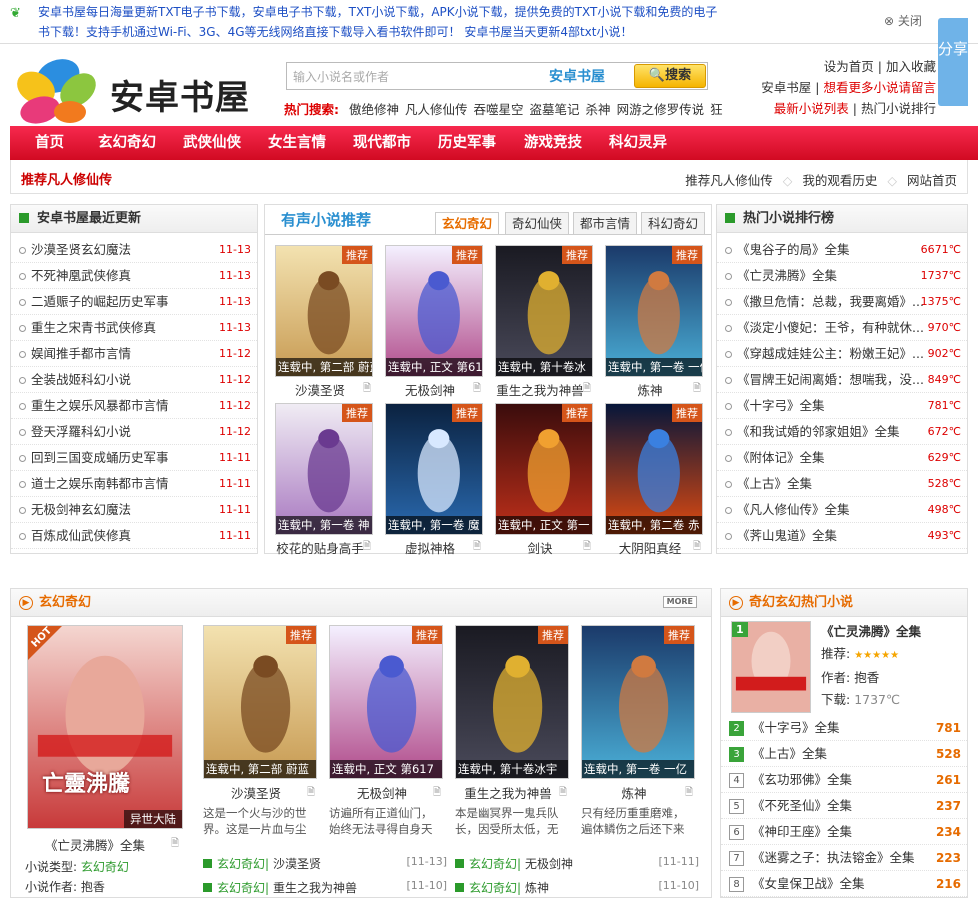 The width and height of the screenshot is (978, 898). Describe the element at coordinates (842, 458) in the screenshot. I see `rank-item: 《附体记》全集 629℃` at that location.